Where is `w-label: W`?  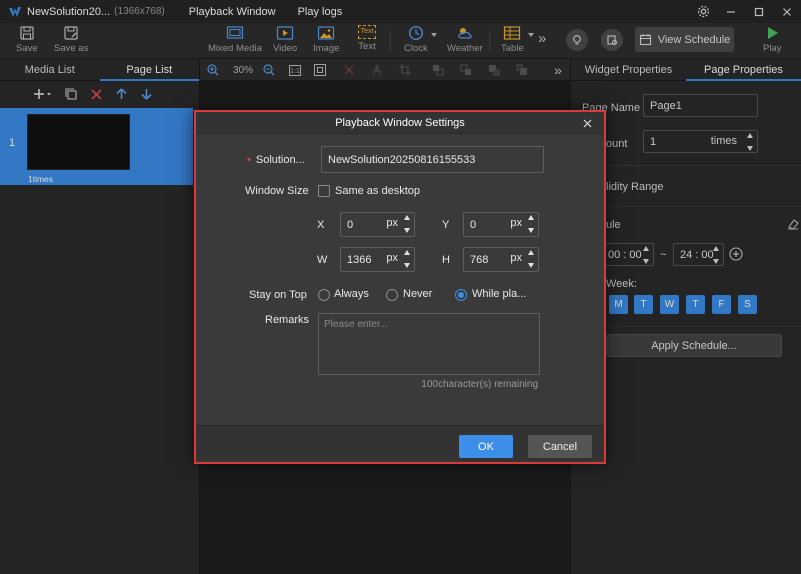
w-label: W is located at coordinates (322, 260).